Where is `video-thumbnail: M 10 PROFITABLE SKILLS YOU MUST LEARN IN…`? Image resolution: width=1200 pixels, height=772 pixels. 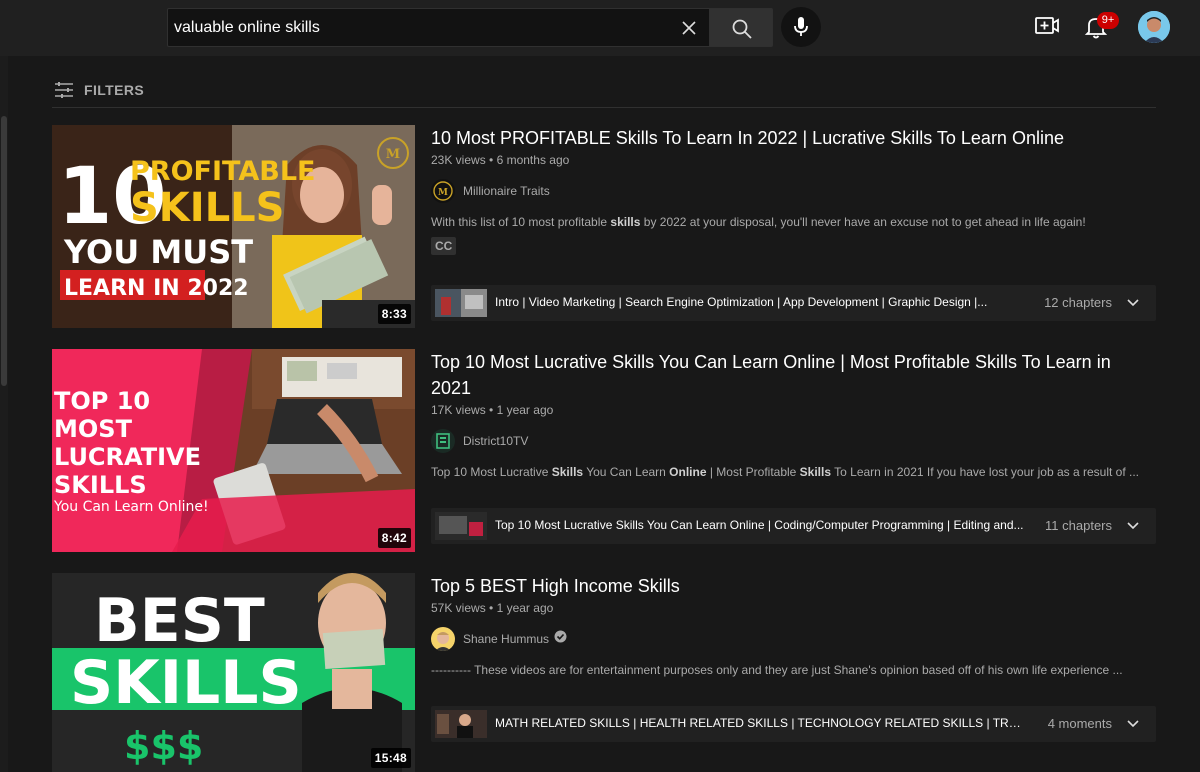 video-thumbnail: M 10 PROFITABLE SKILLS YOU MUST LEARN IN… is located at coordinates (233, 226).